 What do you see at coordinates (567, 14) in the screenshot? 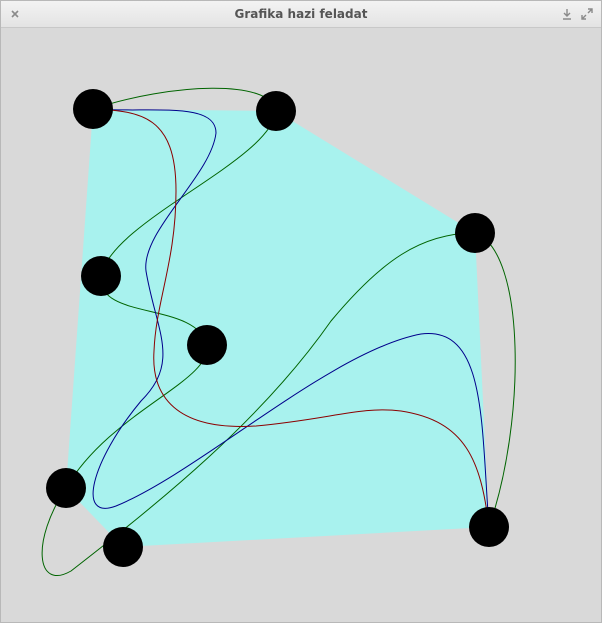
I see `download-arrow-icon` at bounding box center [567, 14].